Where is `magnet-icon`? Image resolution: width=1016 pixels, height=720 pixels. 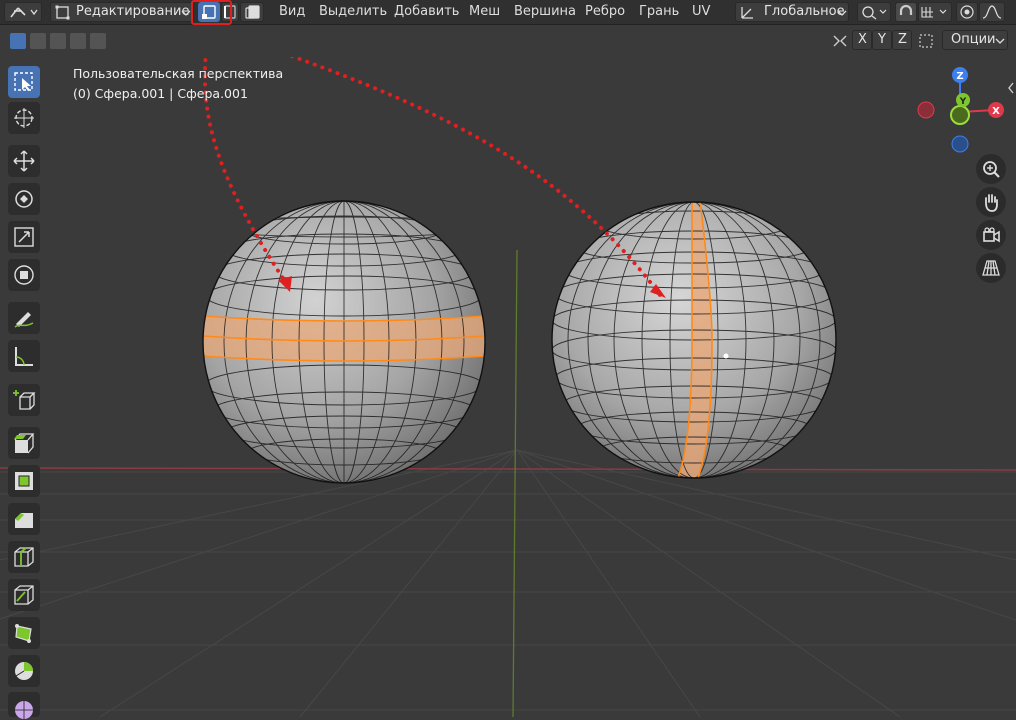
magnet-icon is located at coordinates (906, 9).